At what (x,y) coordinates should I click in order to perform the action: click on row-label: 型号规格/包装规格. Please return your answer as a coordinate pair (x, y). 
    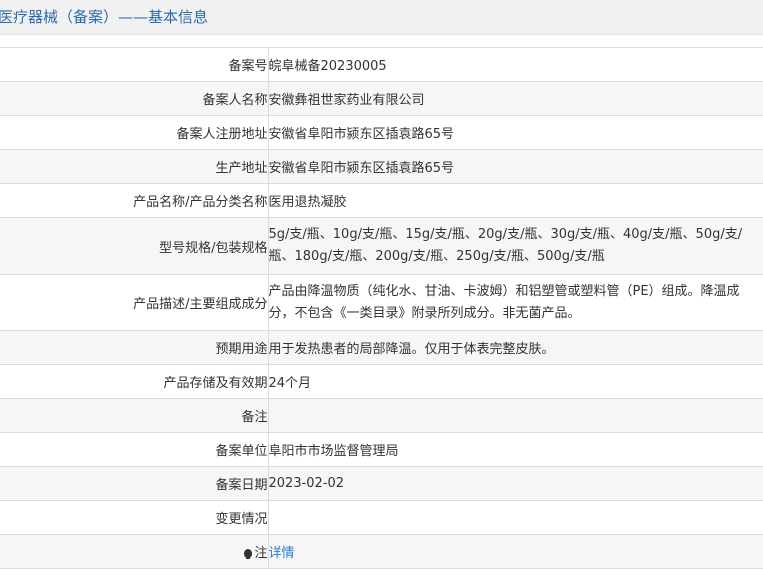
    Looking at the image, I should click on (134, 246).